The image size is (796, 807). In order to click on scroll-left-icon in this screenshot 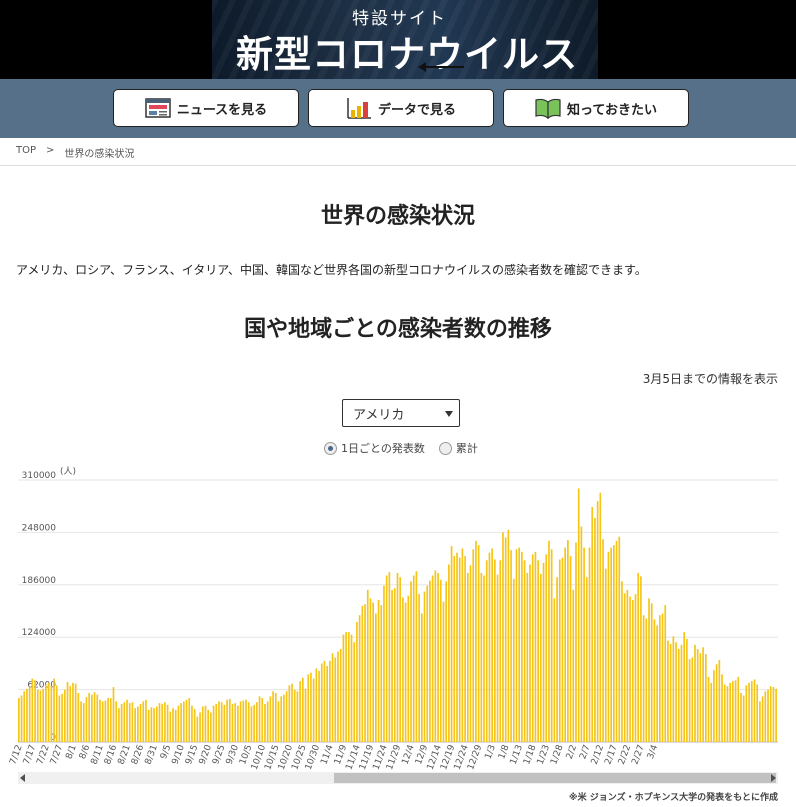, I will do `click(22, 778)`.